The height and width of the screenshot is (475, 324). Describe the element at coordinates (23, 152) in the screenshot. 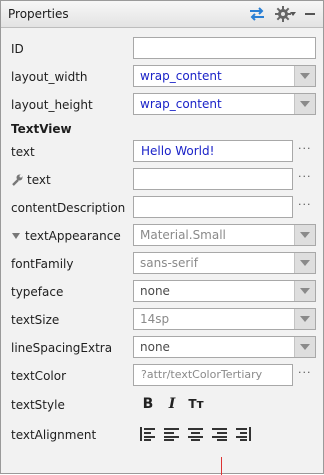

I see `label-text: text` at that location.